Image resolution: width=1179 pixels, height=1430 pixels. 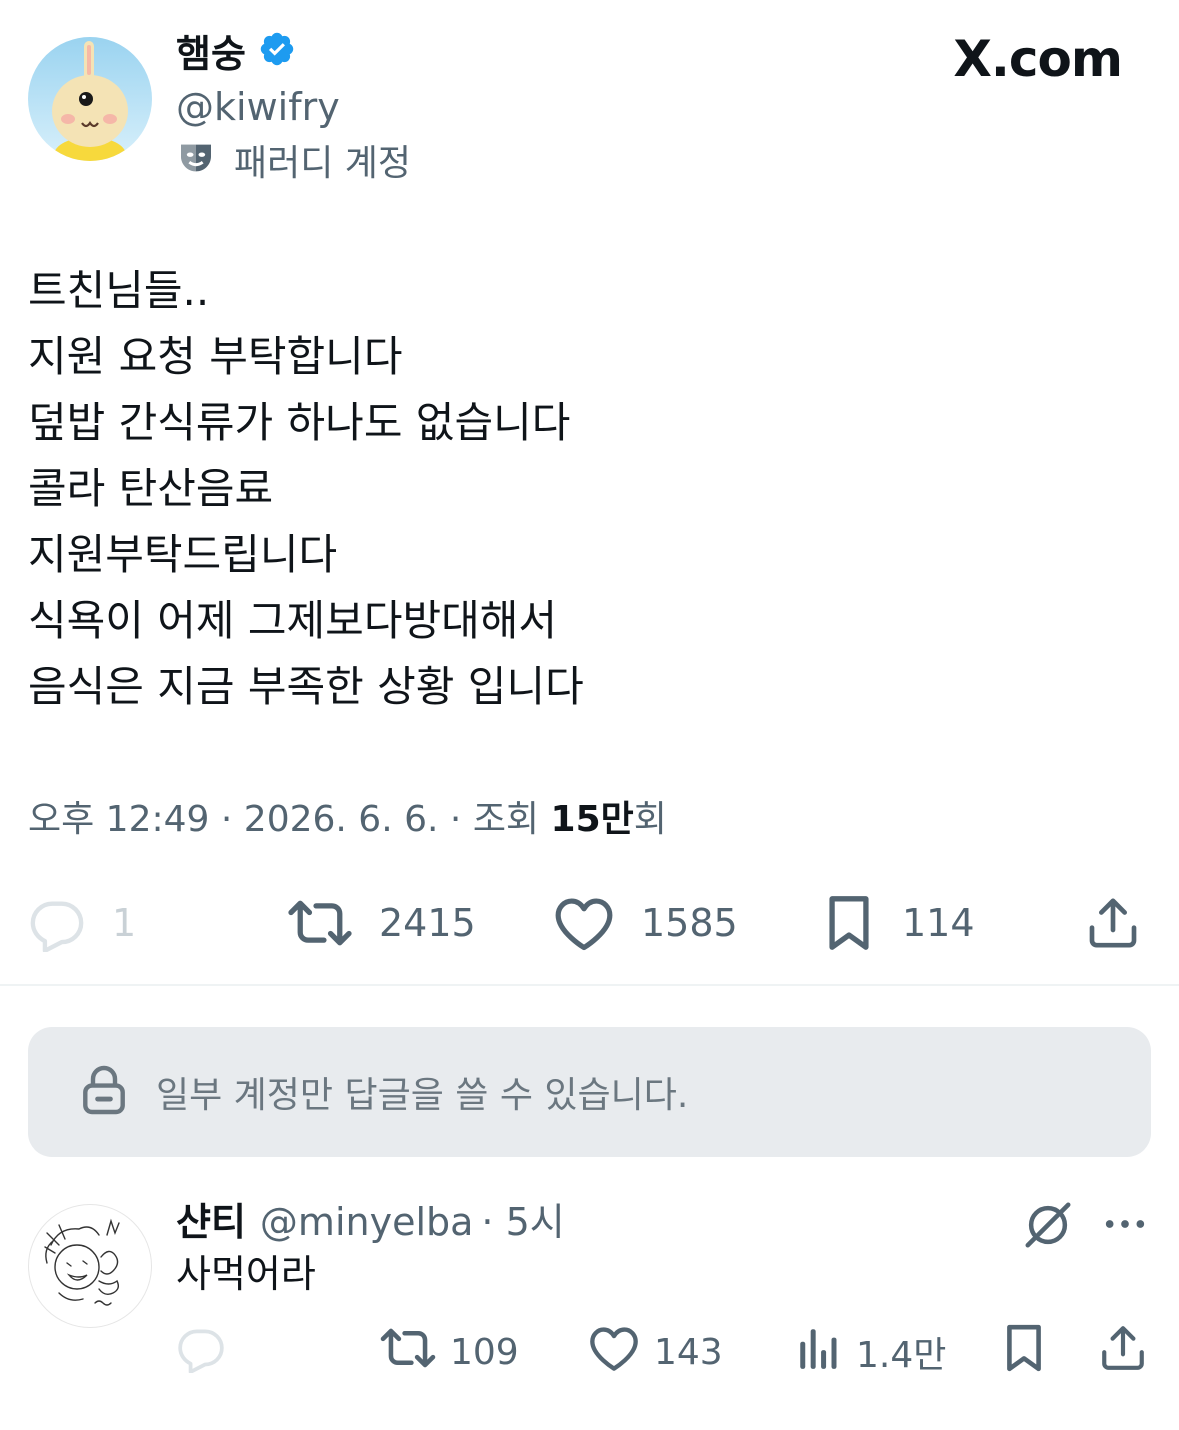 What do you see at coordinates (650, 819) in the screenshot?
I see `views-suffix: 회` at bounding box center [650, 819].